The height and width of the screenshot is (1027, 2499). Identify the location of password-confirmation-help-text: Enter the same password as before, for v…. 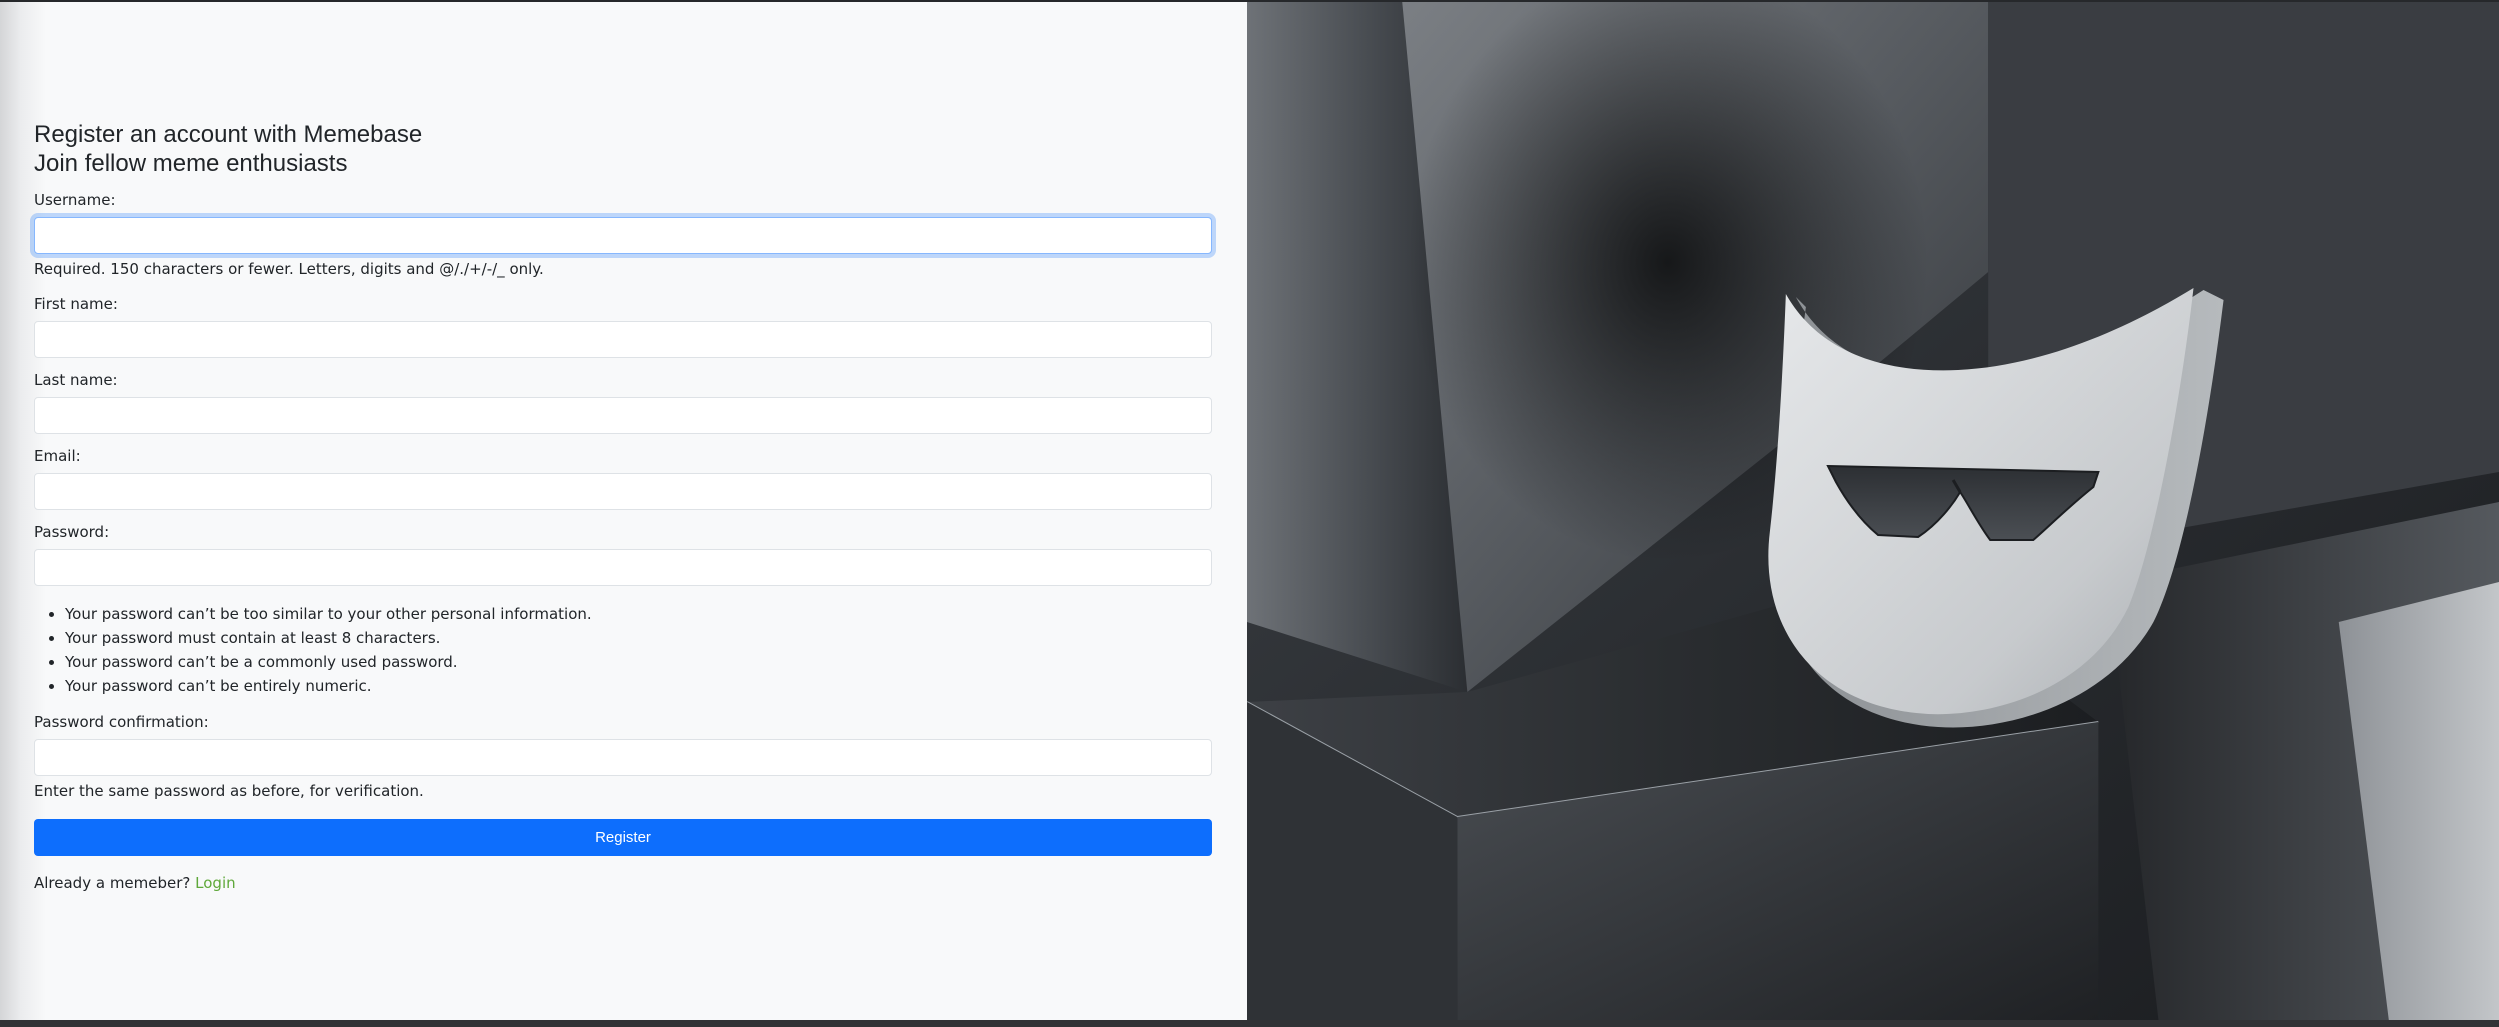
(229, 791).